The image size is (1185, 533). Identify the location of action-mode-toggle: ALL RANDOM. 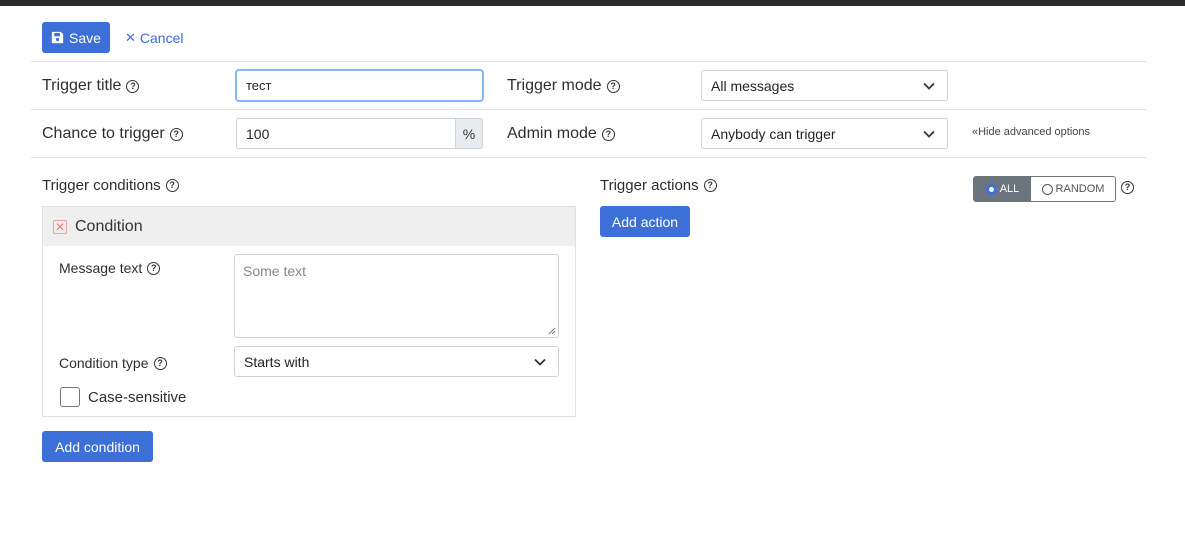
(1044, 189).